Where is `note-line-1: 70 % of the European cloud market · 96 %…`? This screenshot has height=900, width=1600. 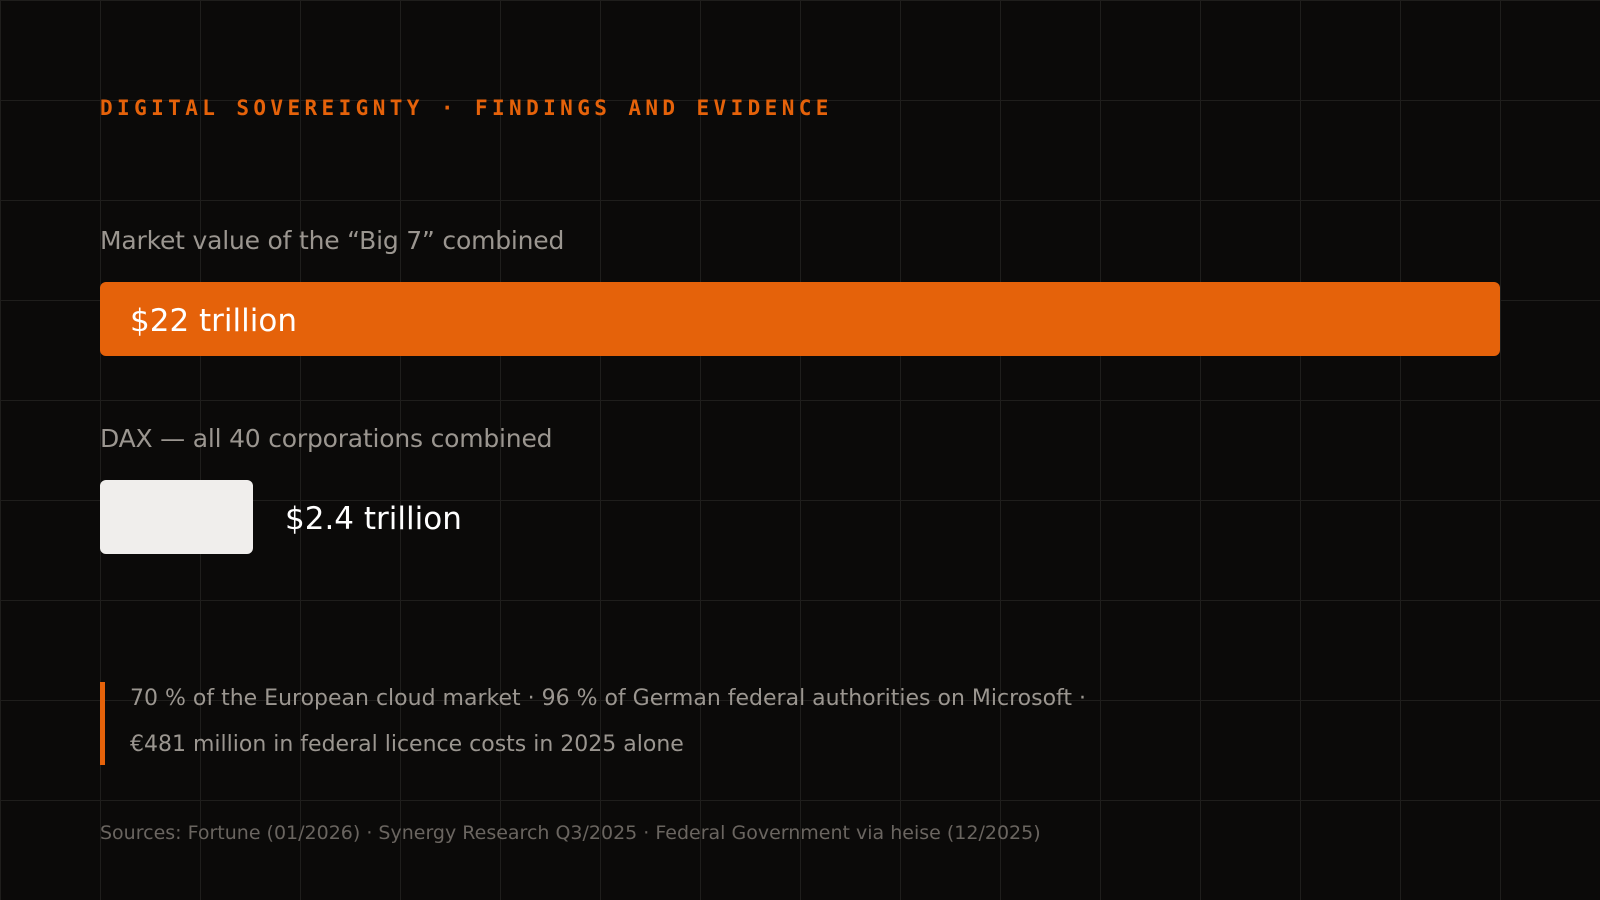 note-line-1: 70 % of the European cloud market · 96 %… is located at coordinates (608, 698).